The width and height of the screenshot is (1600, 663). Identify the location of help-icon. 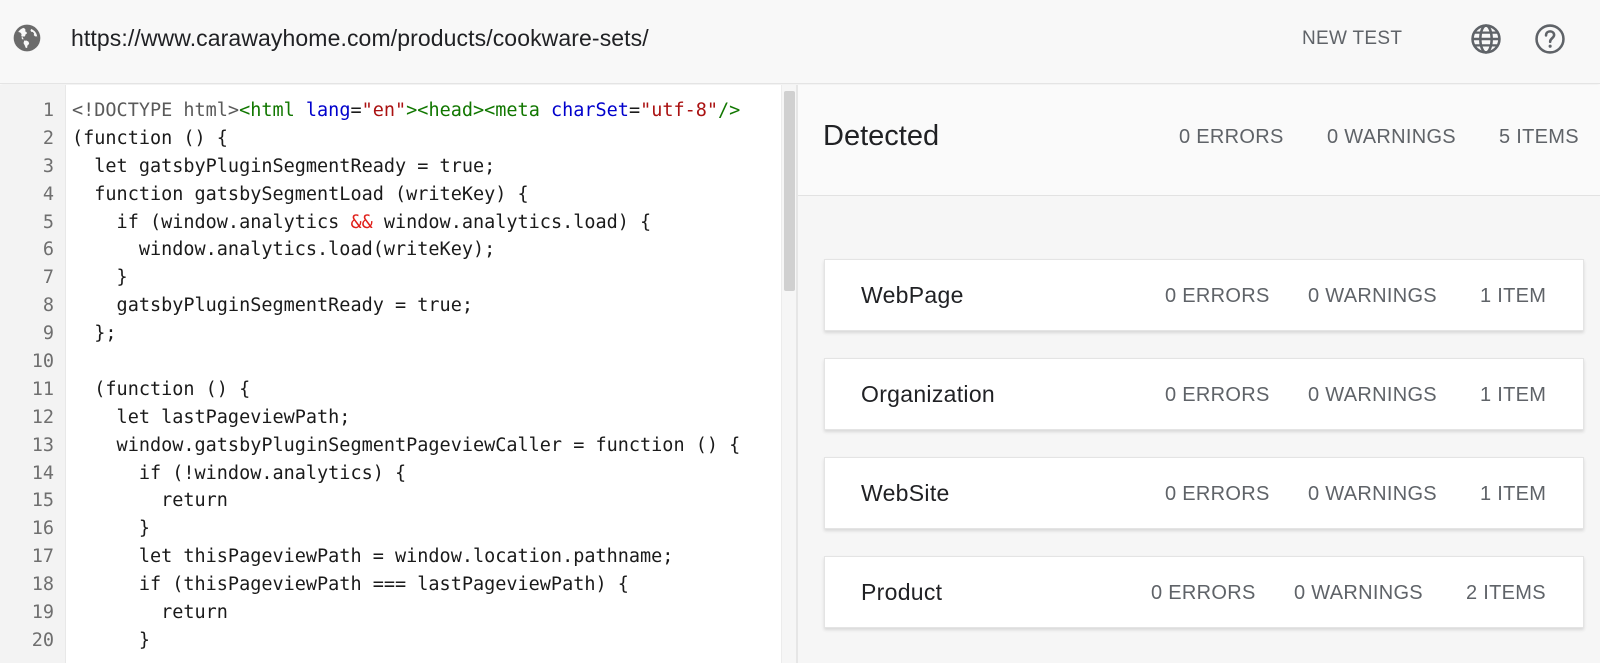
(1550, 39).